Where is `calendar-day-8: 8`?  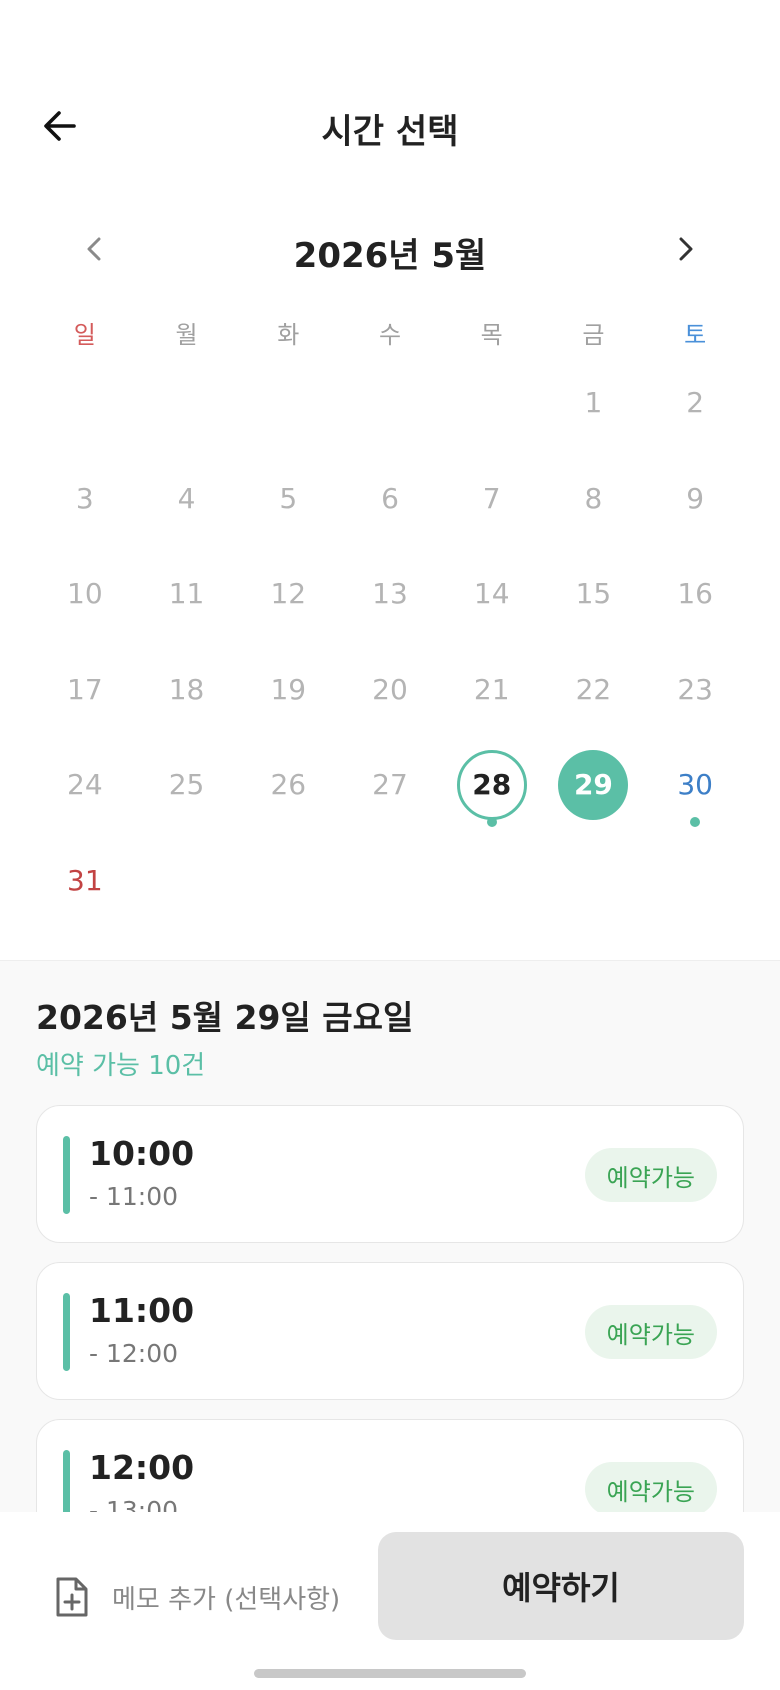 calendar-day-8: 8 is located at coordinates (594, 499).